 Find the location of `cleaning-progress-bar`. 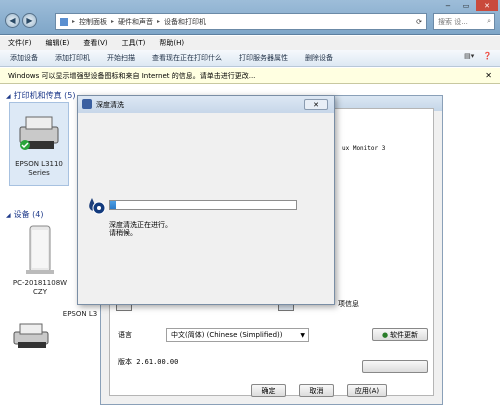

cleaning-progress-bar is located at coordinates (203, 205).